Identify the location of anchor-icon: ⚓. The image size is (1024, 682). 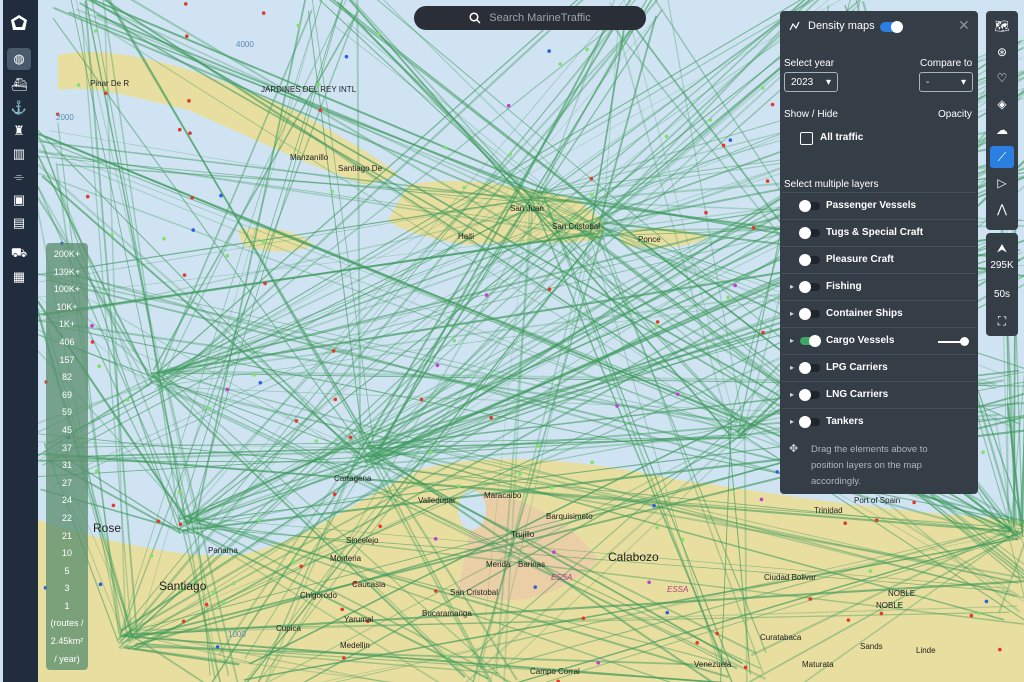
(19, 108).